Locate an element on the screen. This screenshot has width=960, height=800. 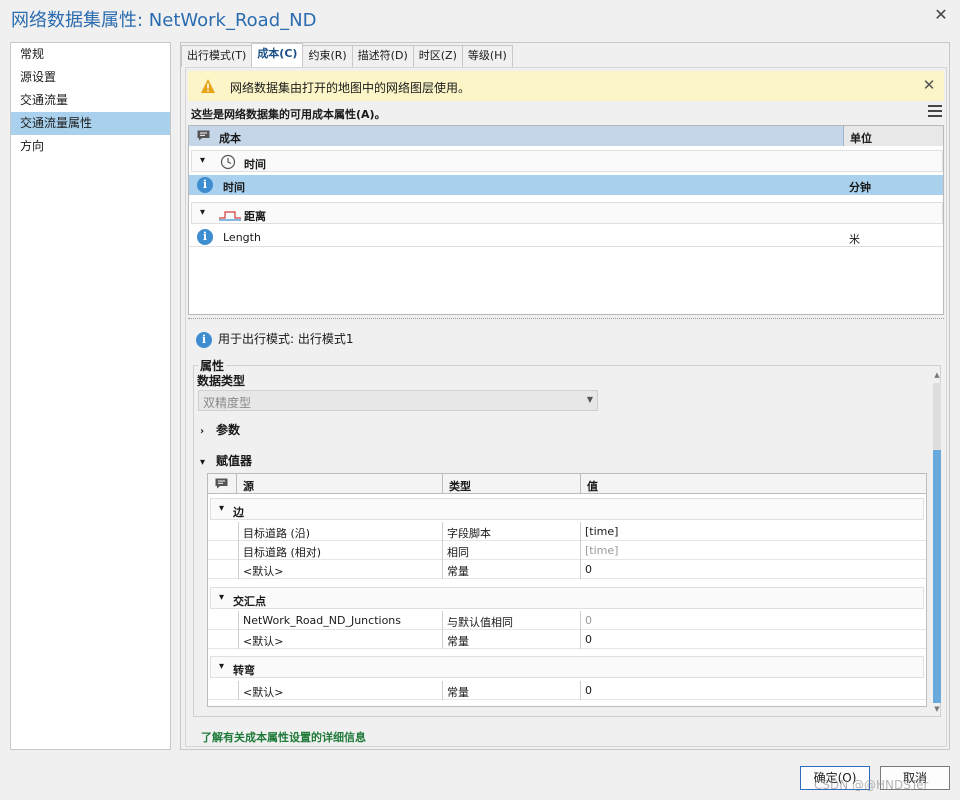
cost-row-length: i Length 米 is located at coordinates (566, 237).